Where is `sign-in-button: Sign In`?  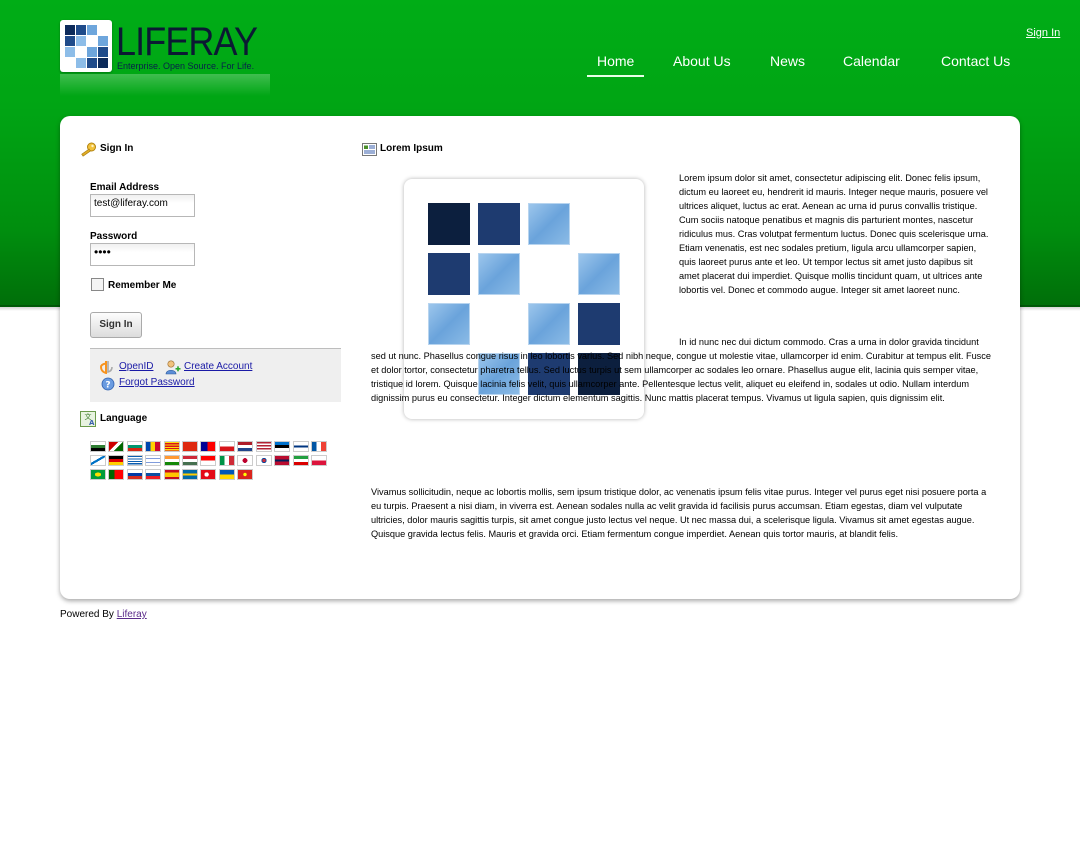
sign-in-button: Sign In is located at coordinates (116, 325).